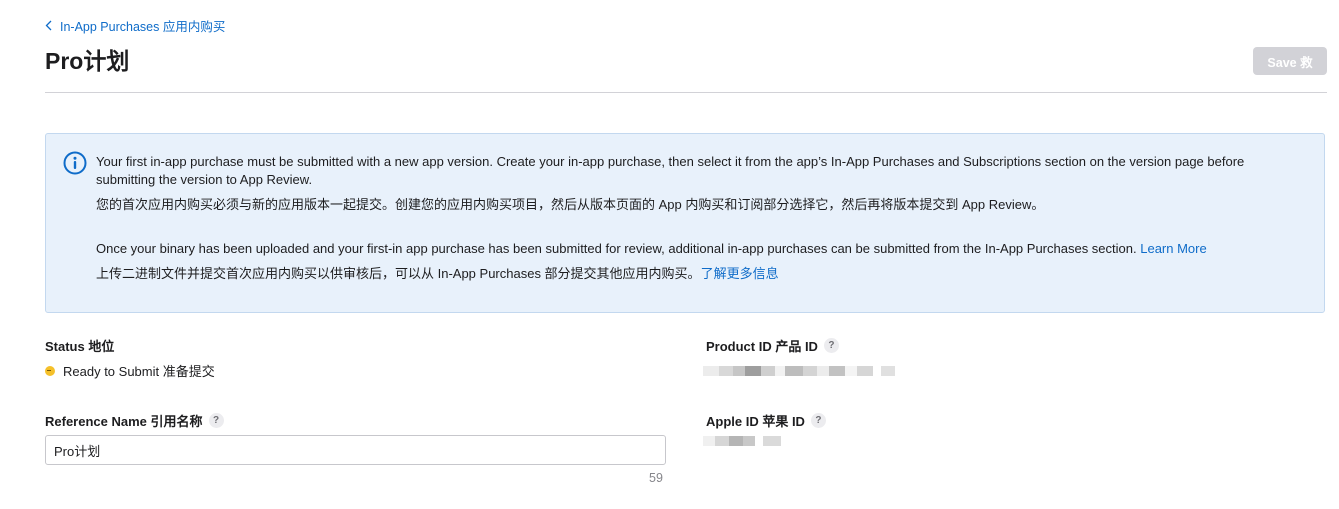  Describe the element at coordinates (686, 92) in the screenshot. I see `header-divider` at that location.